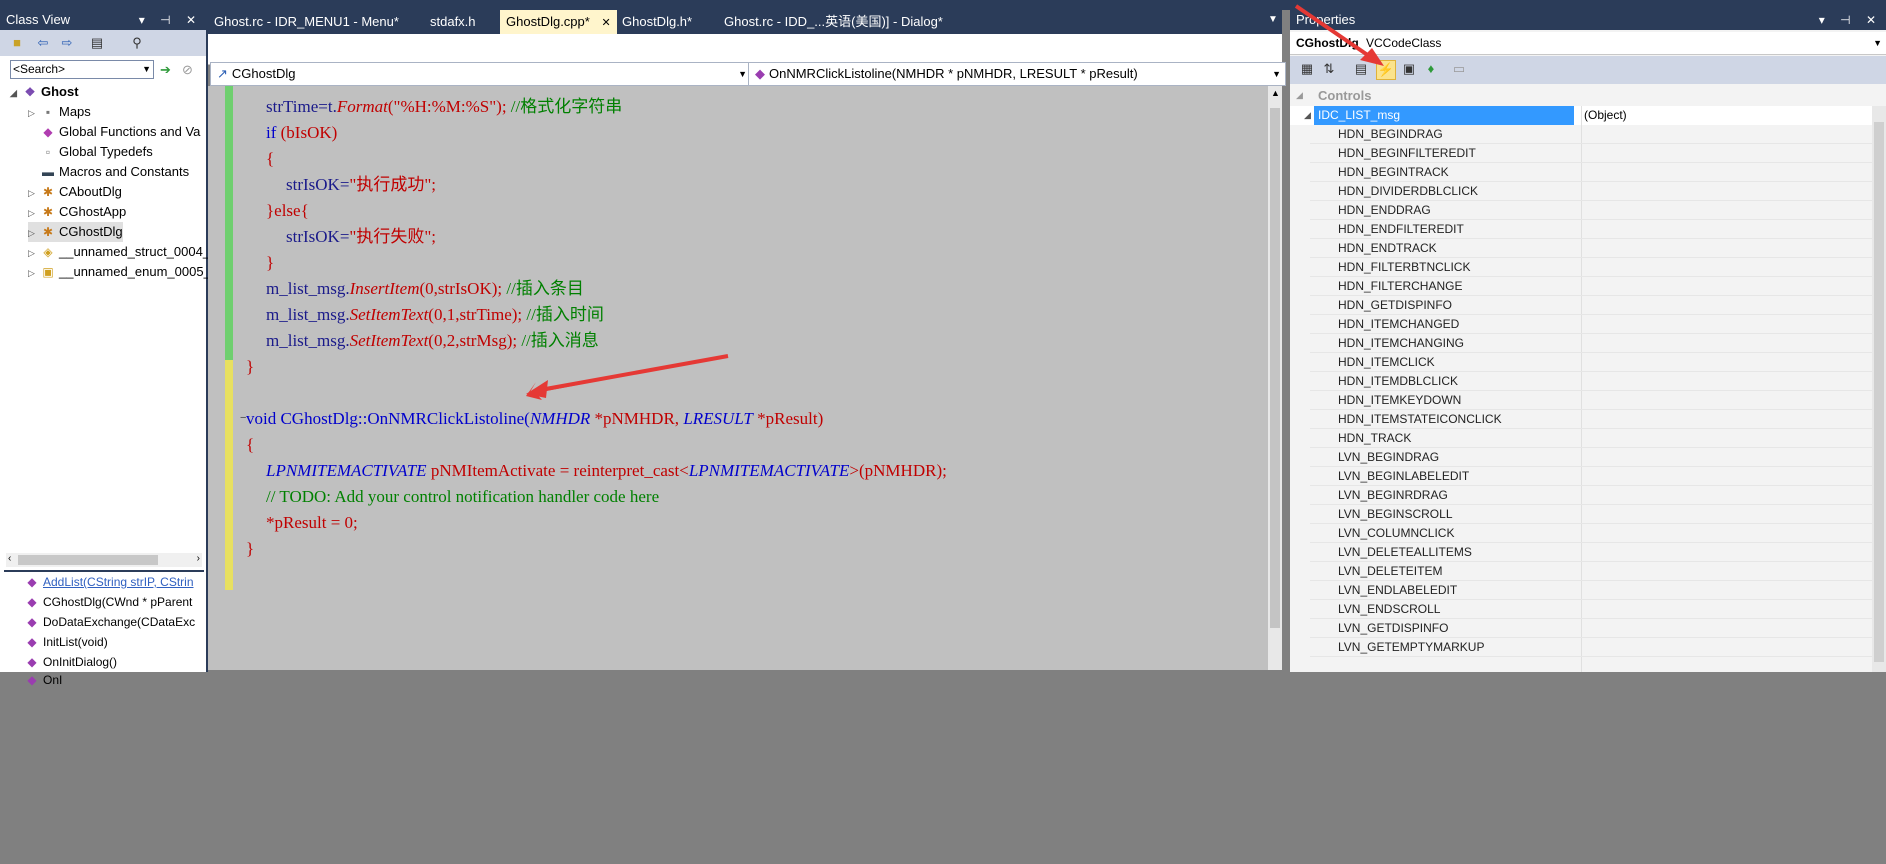 Image resolution: width=1886 pixels, height=864 pixels. I want to click on event-row: LVN_GETDISPINFO, so click(1393, 628).